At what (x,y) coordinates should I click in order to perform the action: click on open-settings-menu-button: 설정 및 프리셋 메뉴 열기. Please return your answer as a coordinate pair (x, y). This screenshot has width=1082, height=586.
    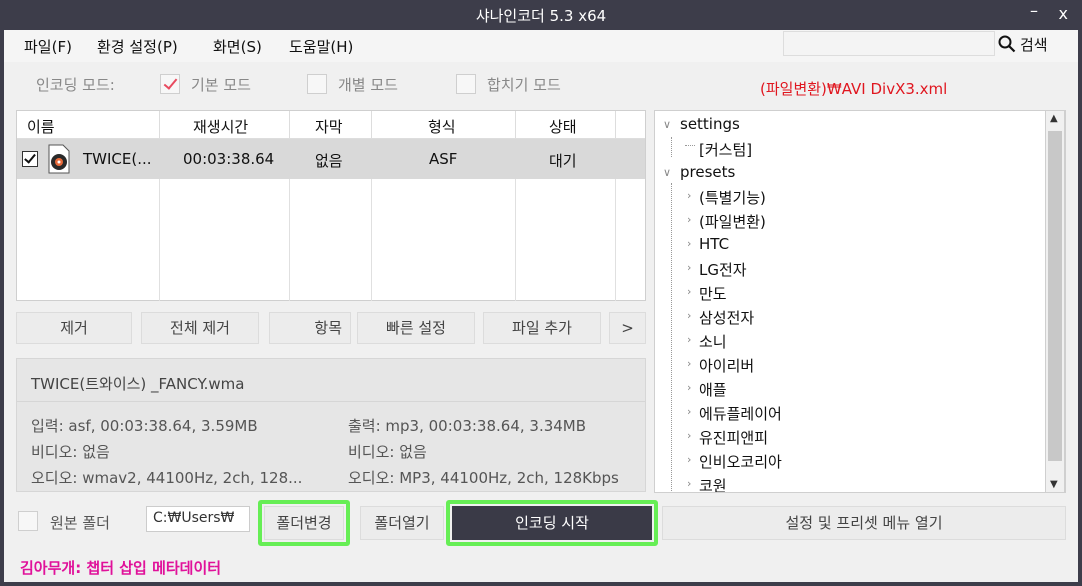
    Looking at the image, I should click on (864, 523).